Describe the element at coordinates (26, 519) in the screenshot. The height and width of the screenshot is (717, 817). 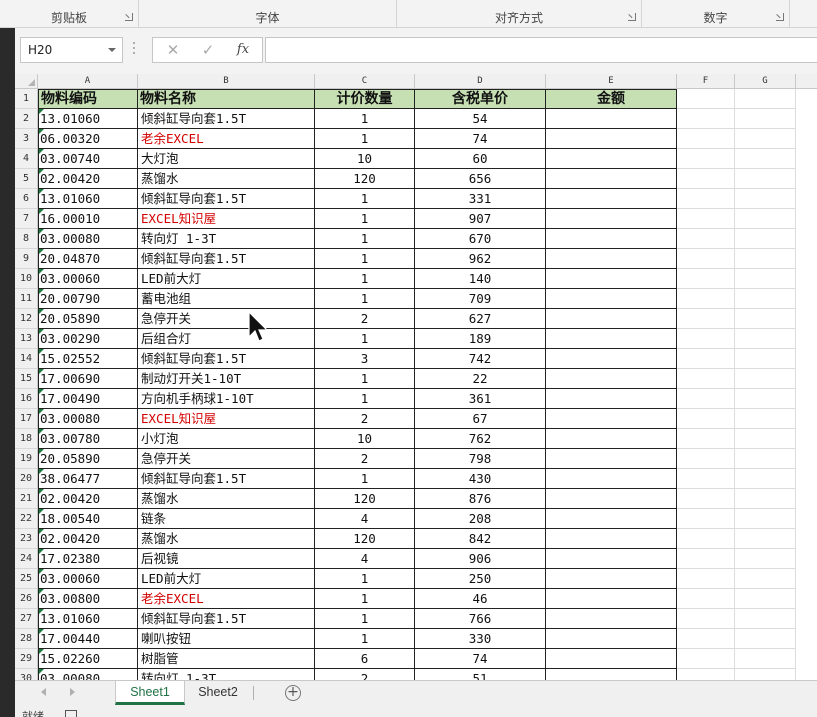
I see `row-header: 22` at that location.